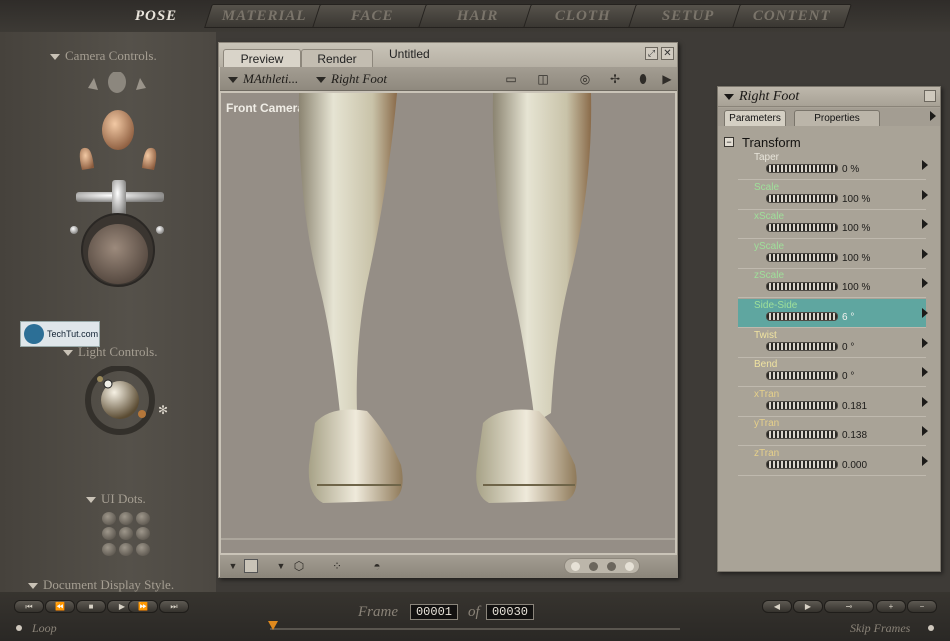 The height and width of the screenshot is (641, 950). What do you see at coordinates (262, 58) in the screenshot?
I see `tab-preview: Preview` at bounding box center [262, 58].